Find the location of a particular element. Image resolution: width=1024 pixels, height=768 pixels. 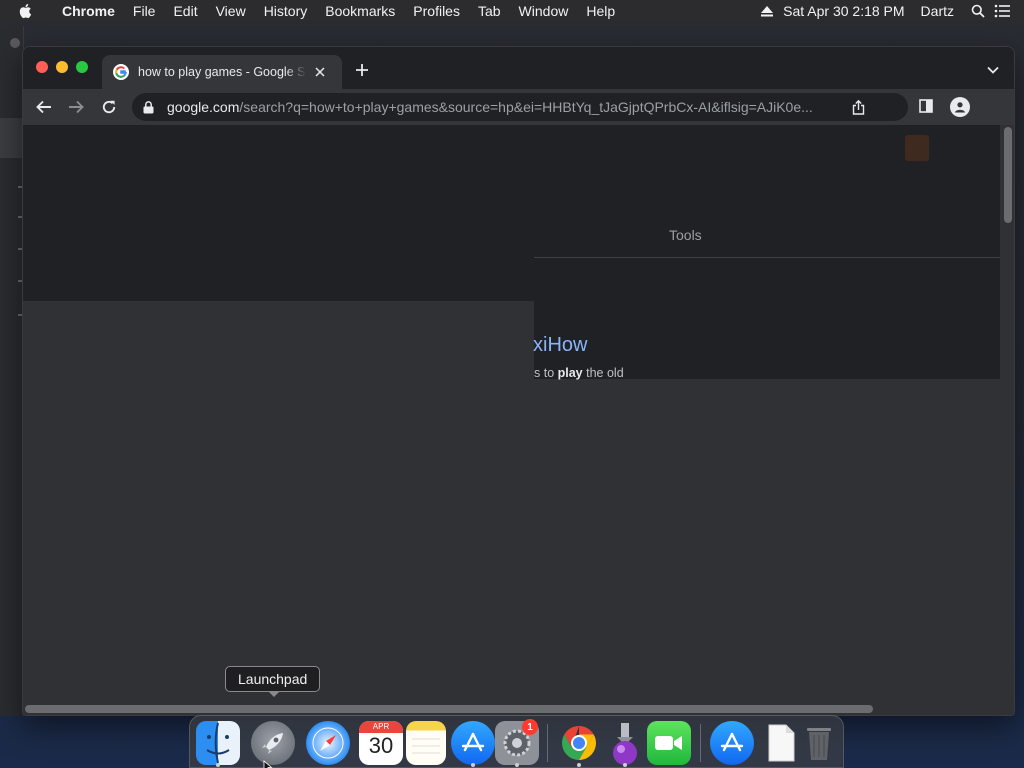

tab-title: how to play games - Google Search is located at coordinates (222, 72).